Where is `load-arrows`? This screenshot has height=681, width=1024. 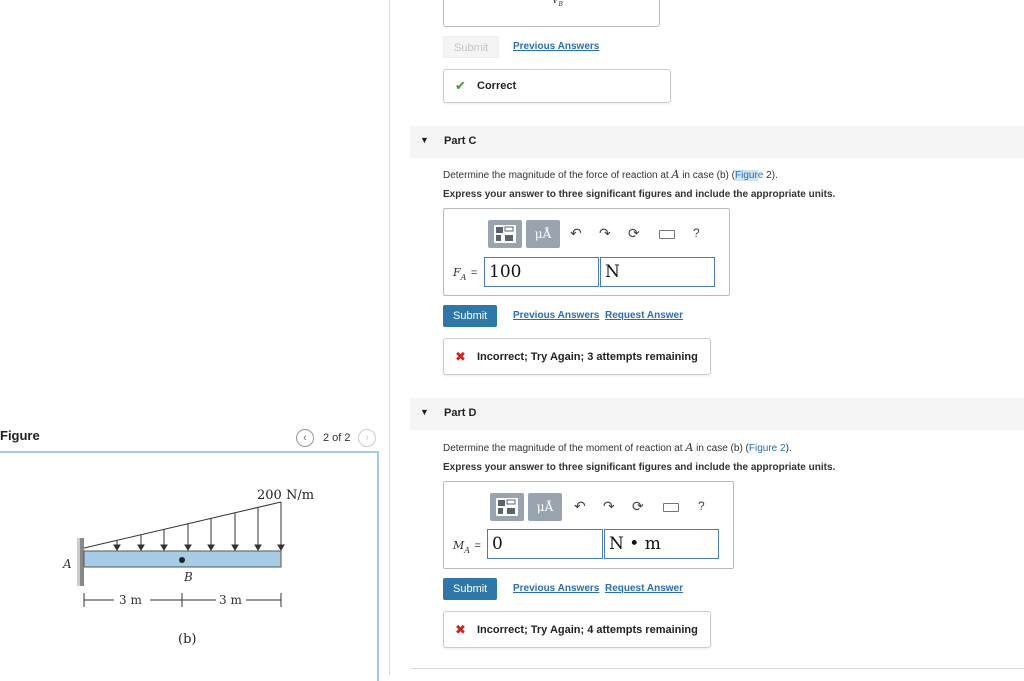
load-arrows is located at coordinates (199, 526).